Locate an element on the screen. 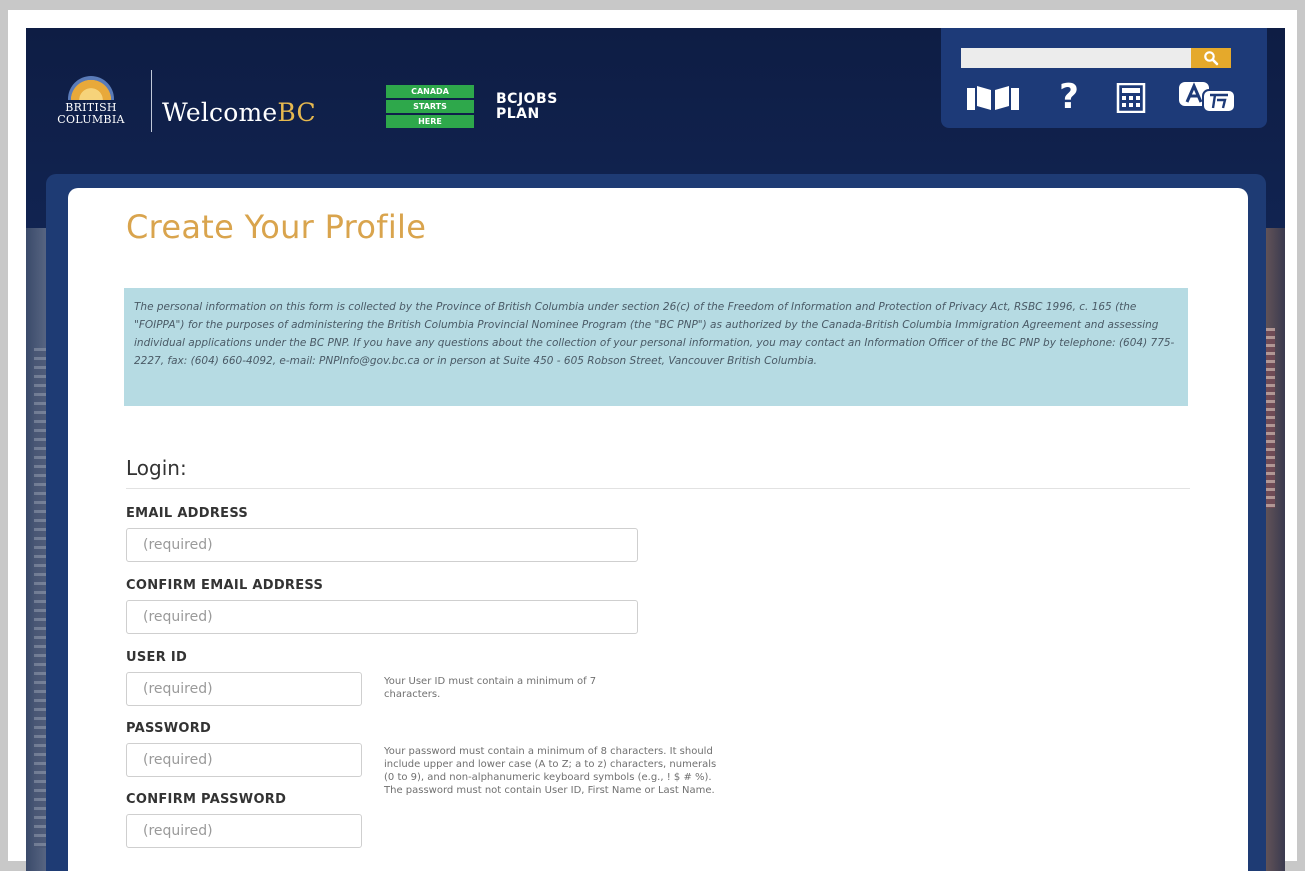 This screenshot has width=1305, height=871. bc-government-logo: BRITISH COLUMBIA is located at coordinates (91, 107).